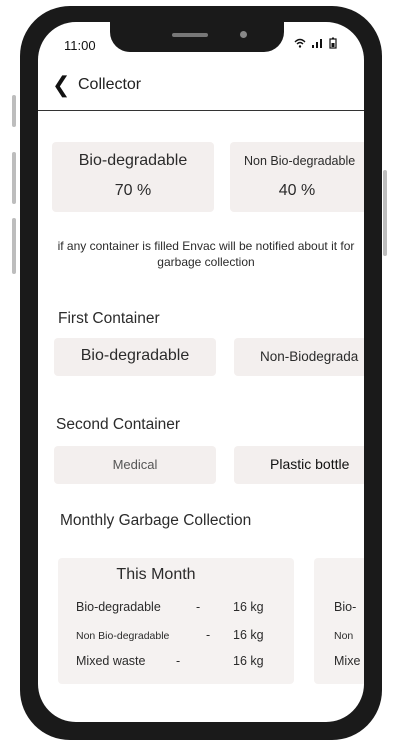 This screenshot has width=401, height=744. I want to click on row-label: Bio-, so click(345, 607).